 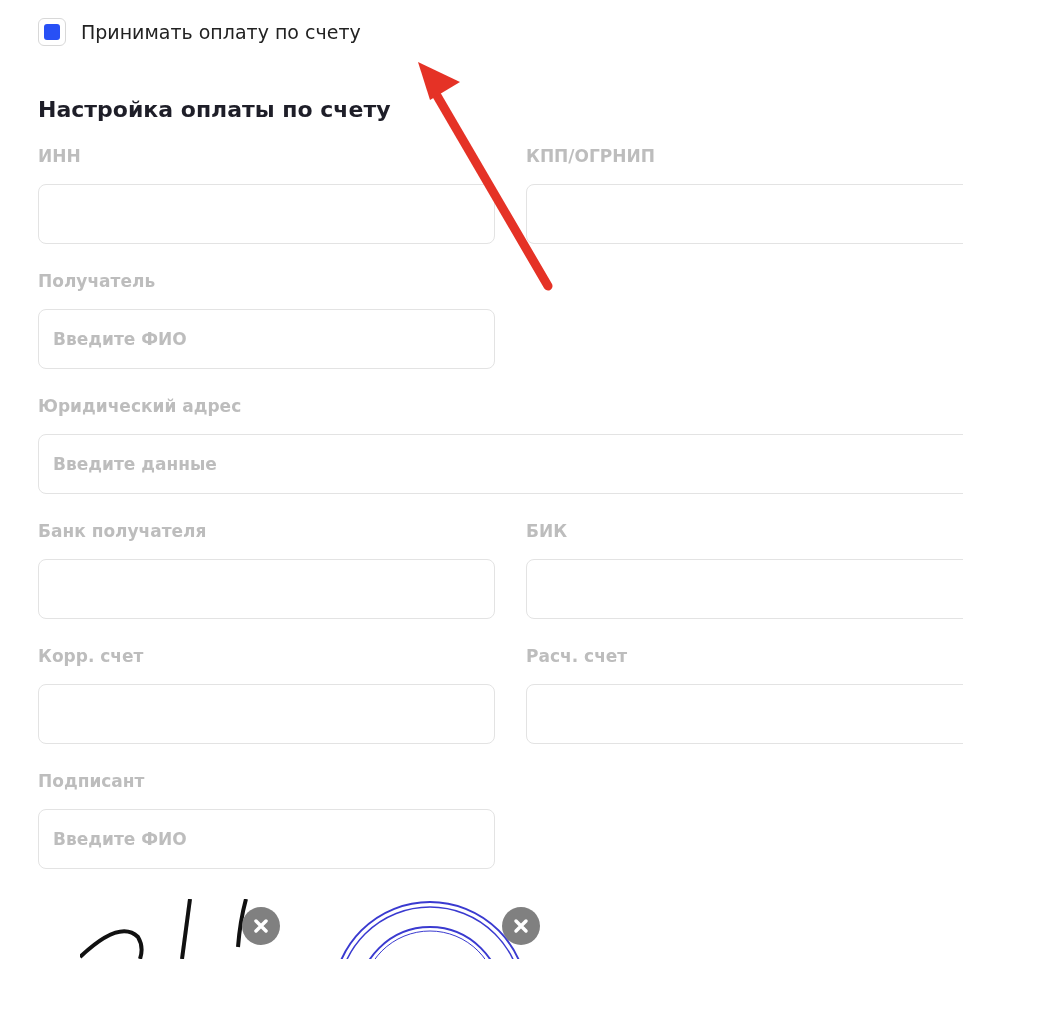 I want to click on field-label: Корр. счет, so click(x=91, y=656).